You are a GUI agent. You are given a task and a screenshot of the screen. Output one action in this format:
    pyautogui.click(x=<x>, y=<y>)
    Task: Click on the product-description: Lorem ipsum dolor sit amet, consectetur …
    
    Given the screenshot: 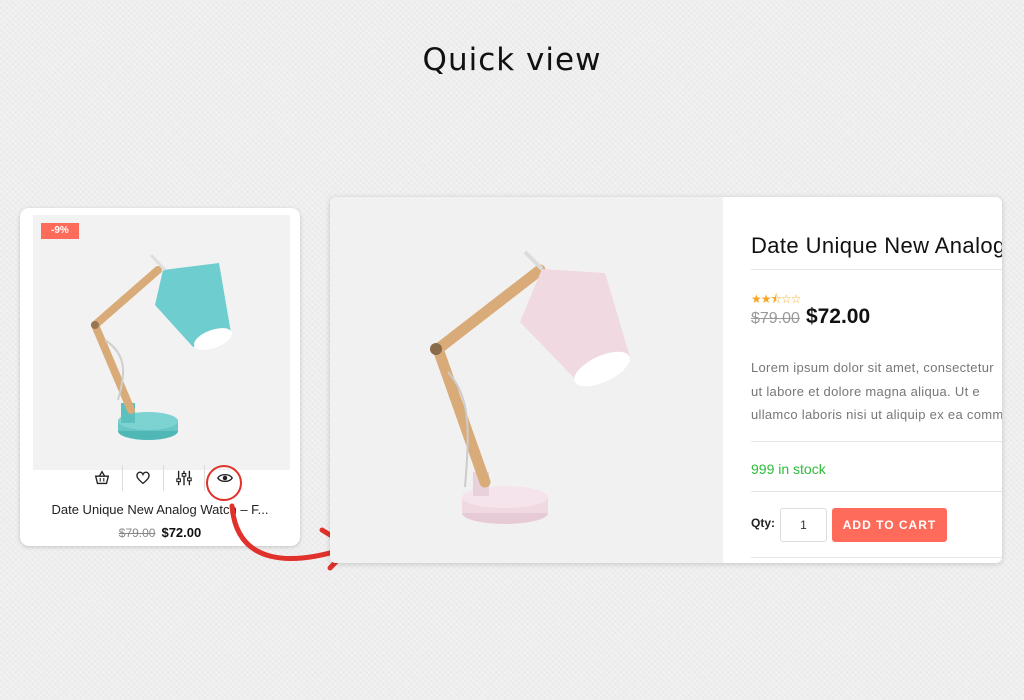 What is the action you would take?
    pyautogui.click(x=876, y=391)
    